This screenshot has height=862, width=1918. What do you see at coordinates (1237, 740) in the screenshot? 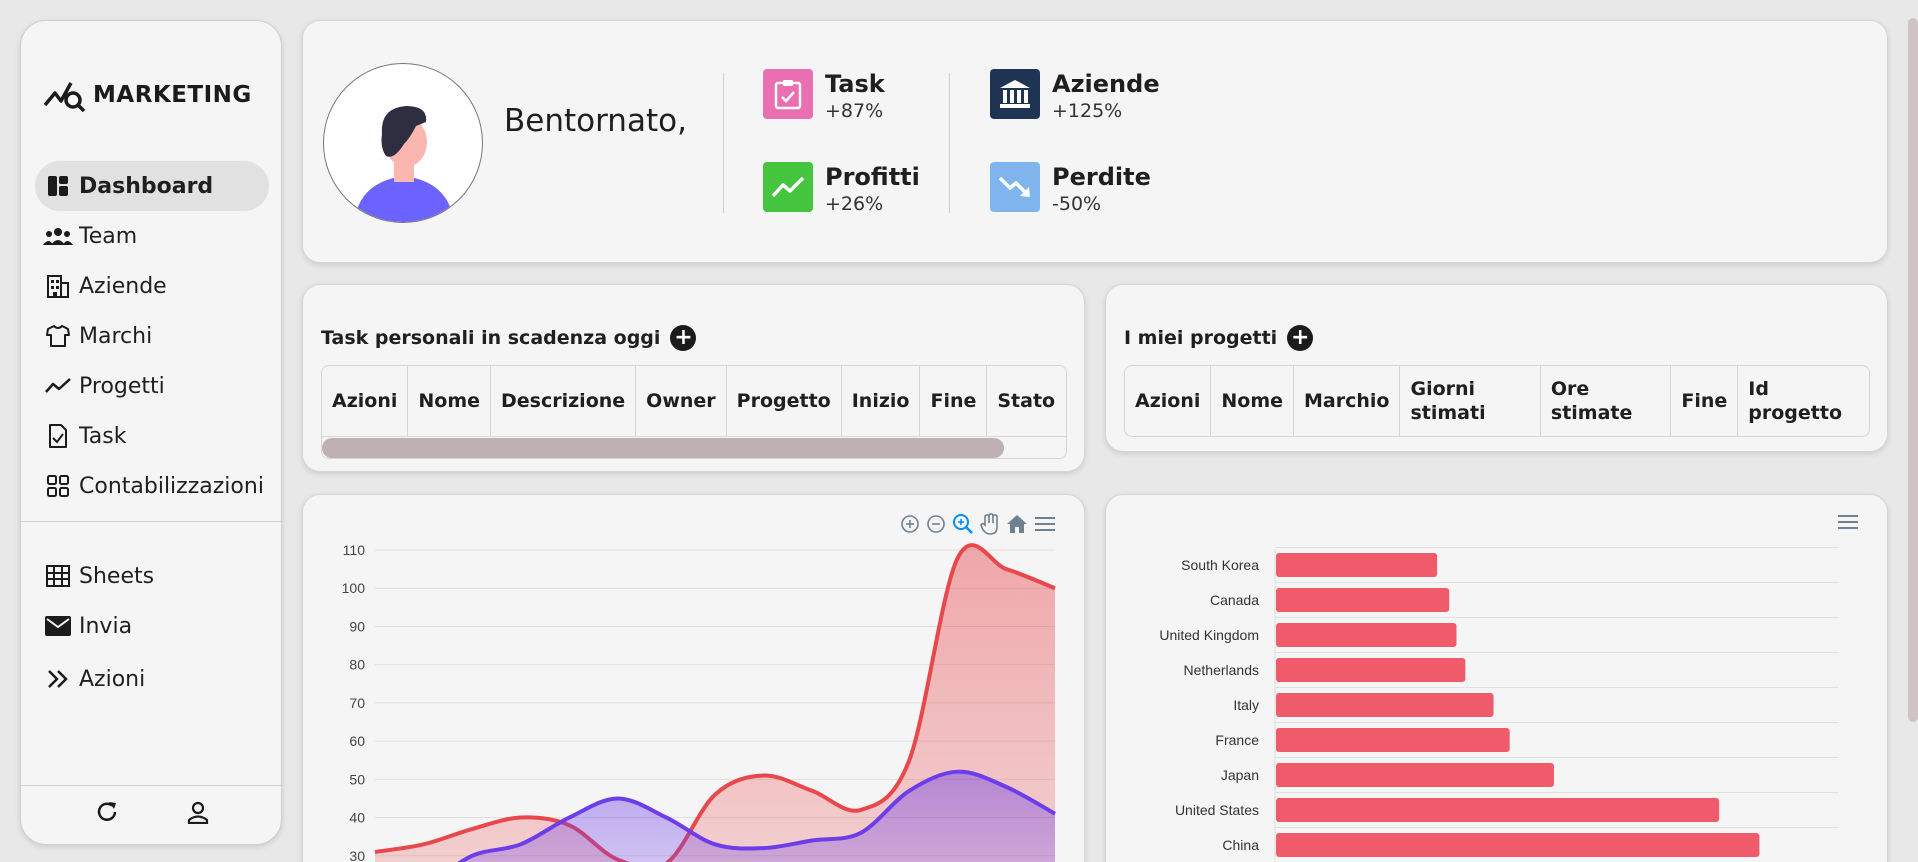
I see `category-label: France` at bounding box center [1237, 740].